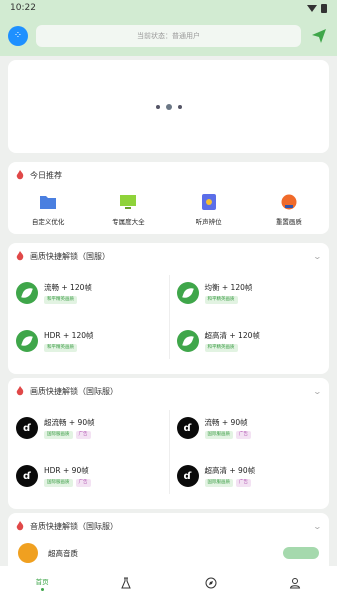 The width and height of the screenshot is (337, 600). Describe the element at coordinates (312, 8) in the screenshot. I see `wifi-icon` at that location.